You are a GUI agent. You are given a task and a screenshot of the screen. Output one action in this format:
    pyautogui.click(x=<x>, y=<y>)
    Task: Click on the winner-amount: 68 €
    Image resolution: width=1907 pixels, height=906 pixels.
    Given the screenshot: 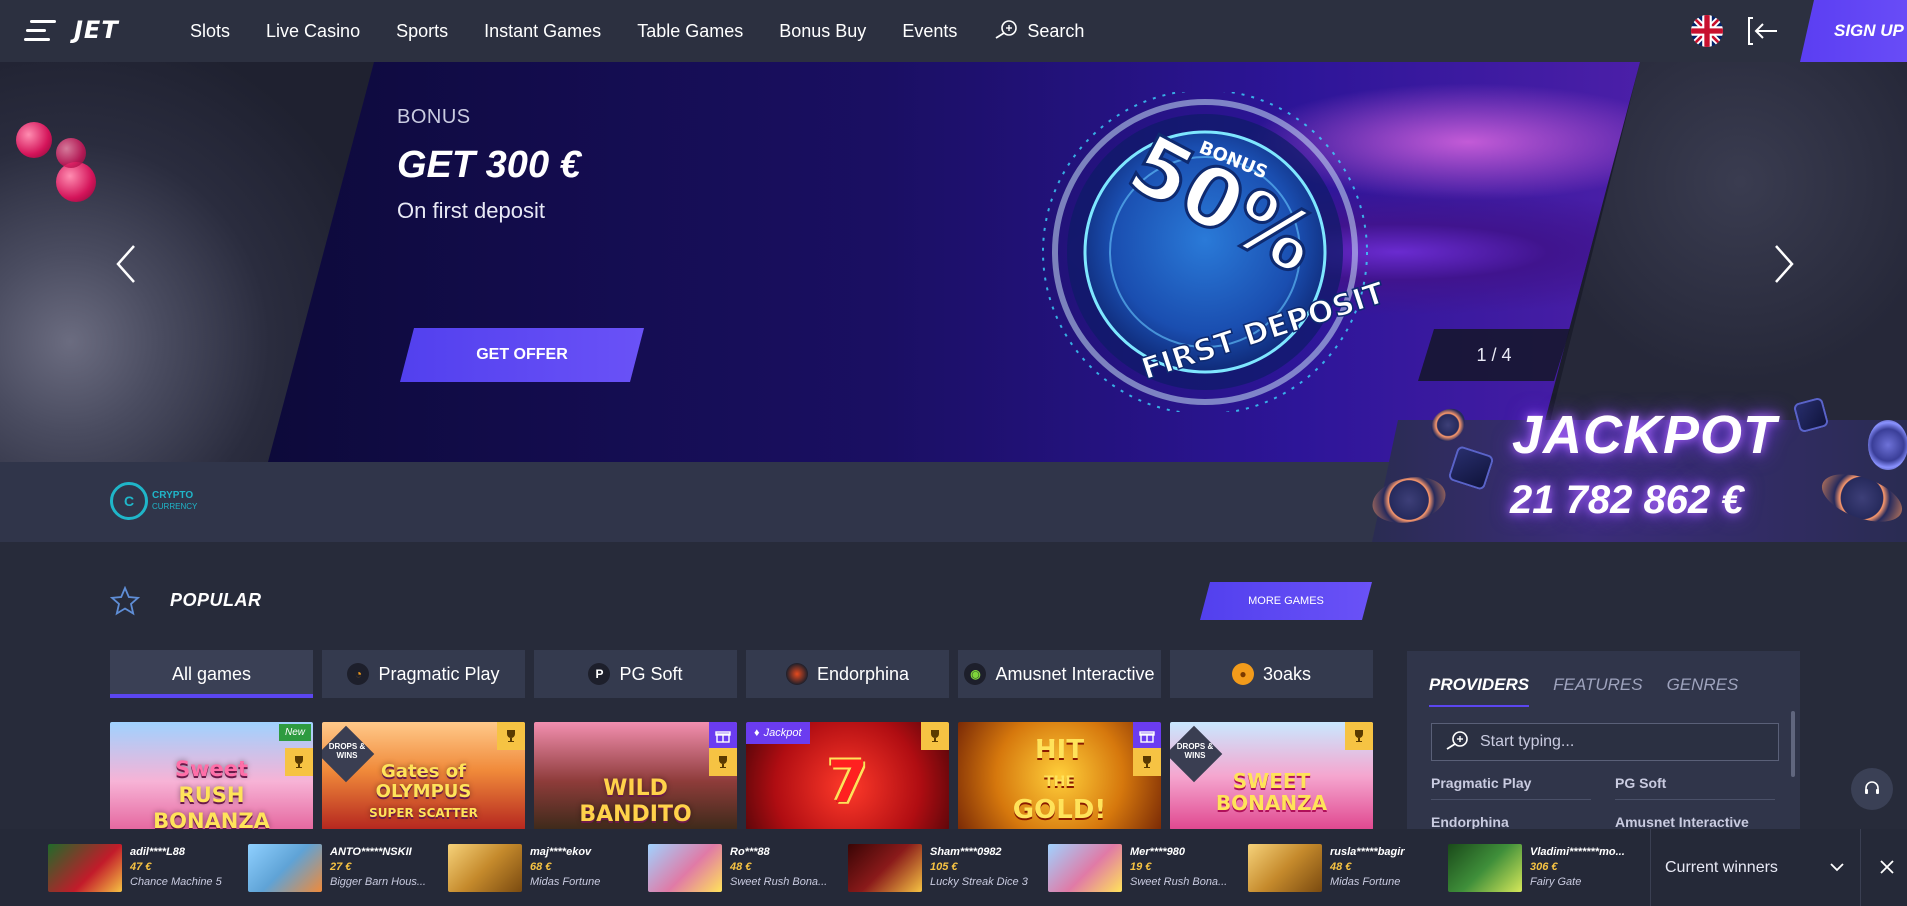 What is the action you would take?
    pyautogui.click(x=541, y=867)
    